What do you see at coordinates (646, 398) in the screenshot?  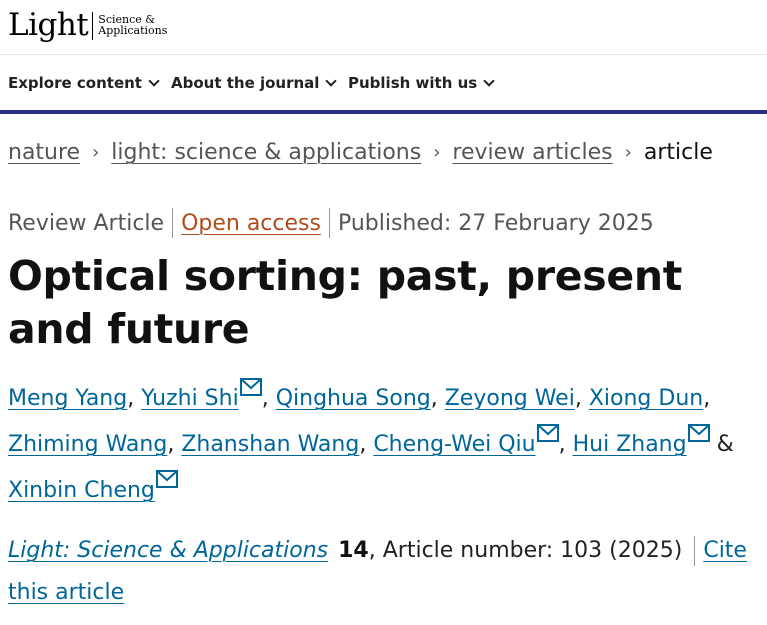 I see `author-link: Xiong Dun` at bounding box center [646, 398].